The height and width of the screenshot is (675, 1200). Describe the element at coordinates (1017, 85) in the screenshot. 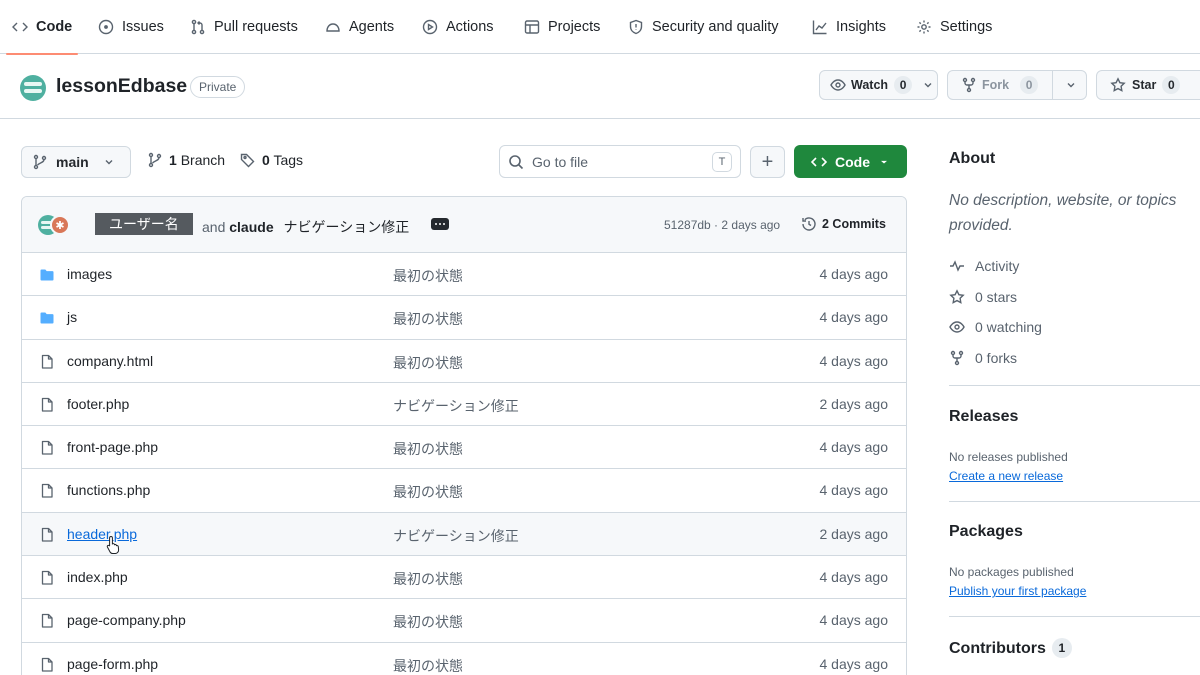

I see `fork-button: Fork 0` at that location.